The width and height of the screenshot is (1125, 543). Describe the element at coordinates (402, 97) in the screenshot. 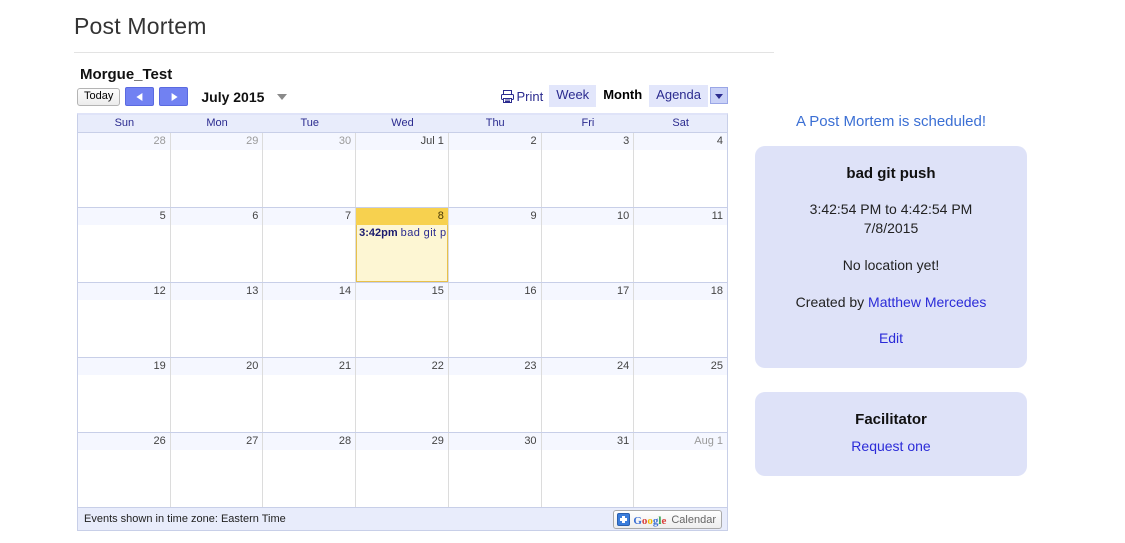

I see `calendar-toolbar: Today July 2015 Print Week Month Agenda` at that location.